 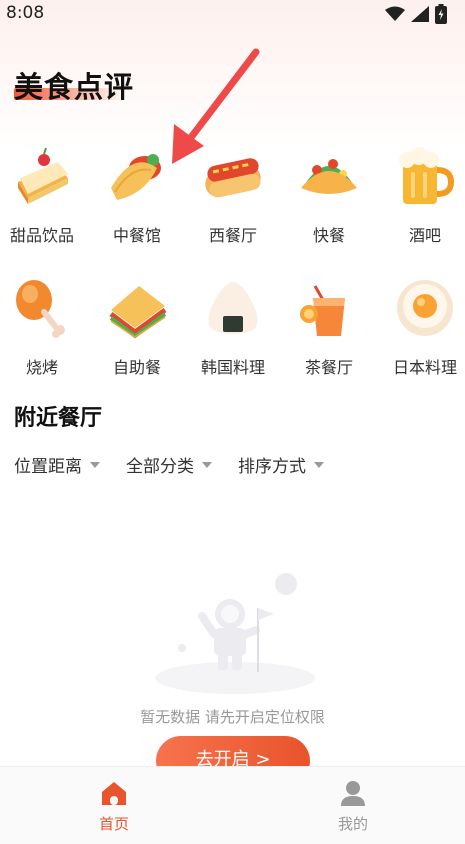 I want to click on category-dessert: 甜品饮品, so click(x=45, y=195).